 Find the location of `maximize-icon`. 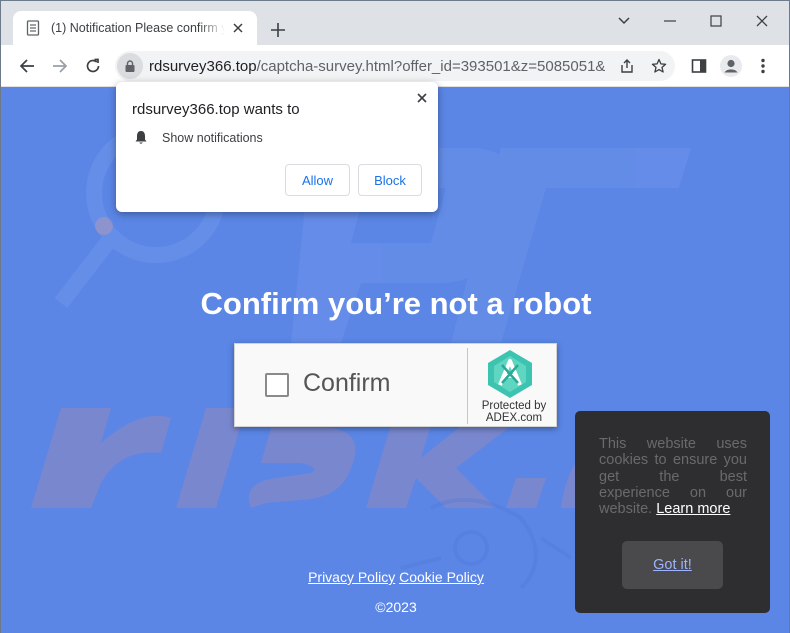

maximize-icon is located at coordinates (716, 21).